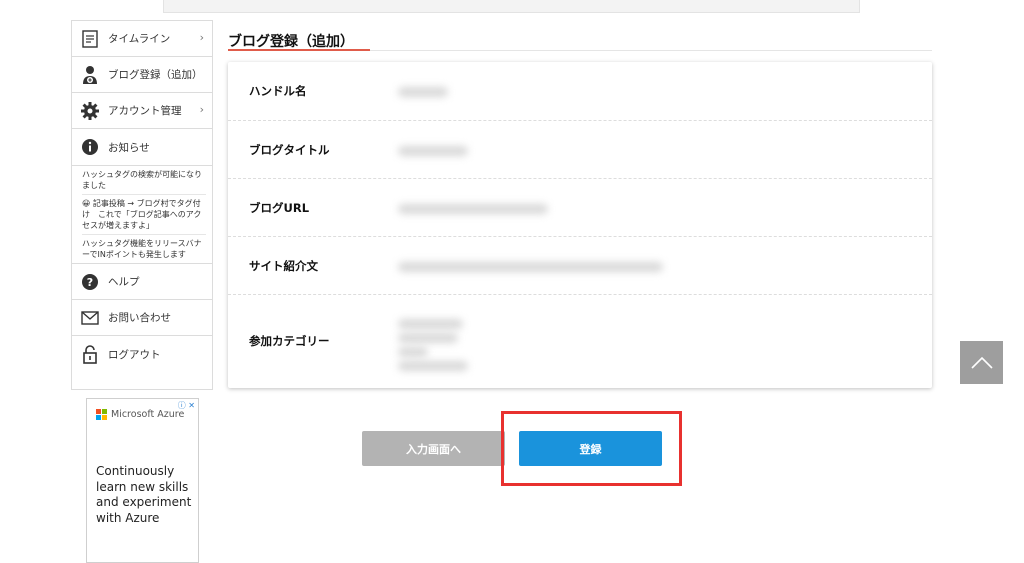 Image resolution: width=1024 pixels, height=563 pixels. Describe the element at coordinates (580, 208) in the screenshot. I see `field-row-blog-url: ブログURL` at that location.